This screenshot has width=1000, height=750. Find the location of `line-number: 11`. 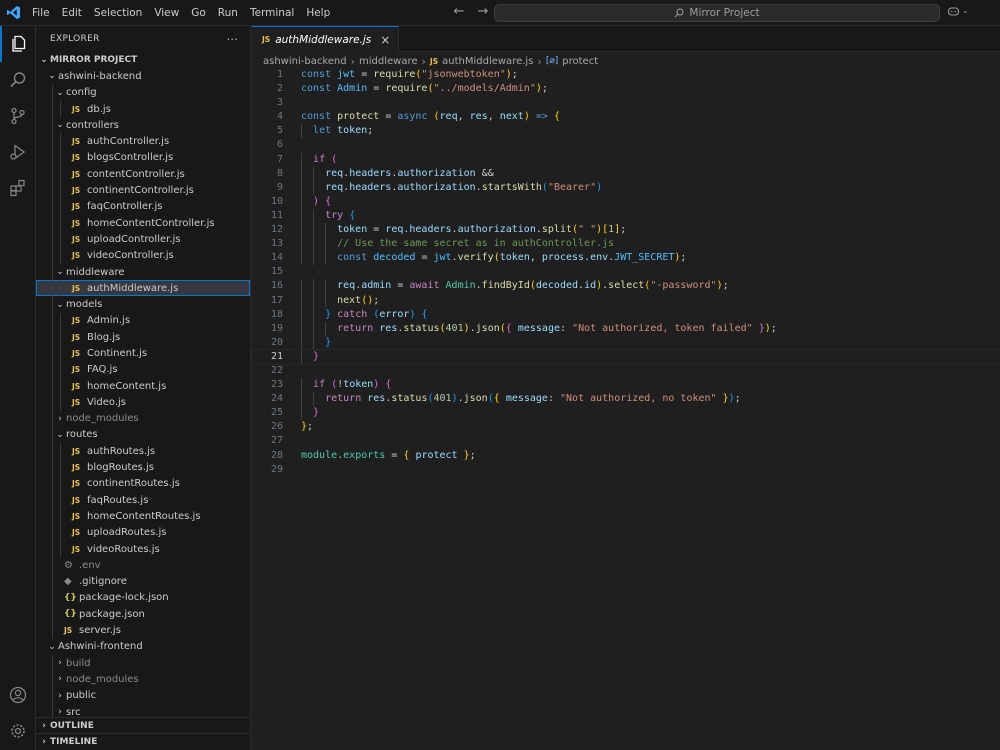

line-number: 11 is located at coordinates (276, 215).